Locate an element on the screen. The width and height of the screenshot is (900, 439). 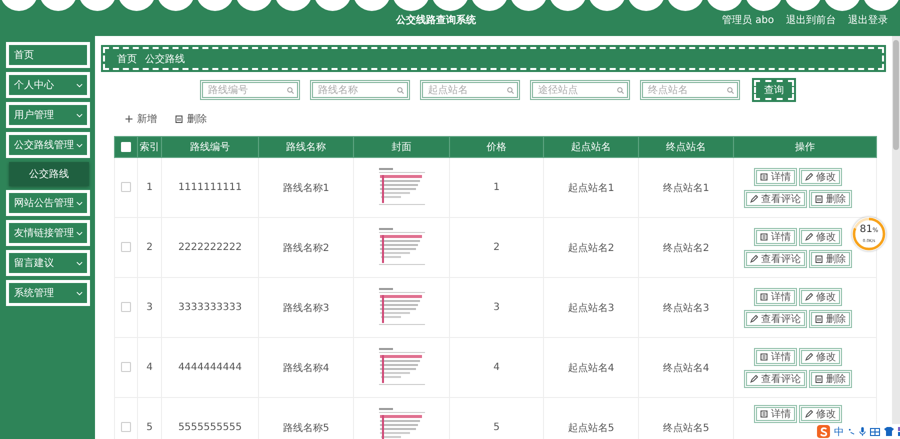
sidebar-item: 网站公告管理 is located at coordinates (48, 203).